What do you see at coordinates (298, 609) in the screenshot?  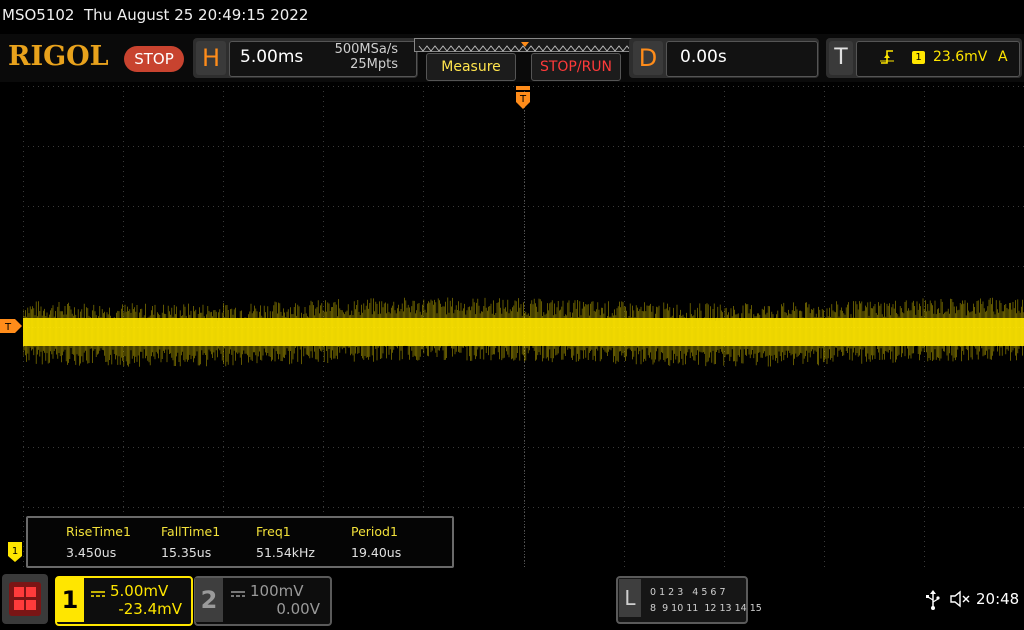 I see `channel2-offset: 0.00V` at bounding box center [298, 609].